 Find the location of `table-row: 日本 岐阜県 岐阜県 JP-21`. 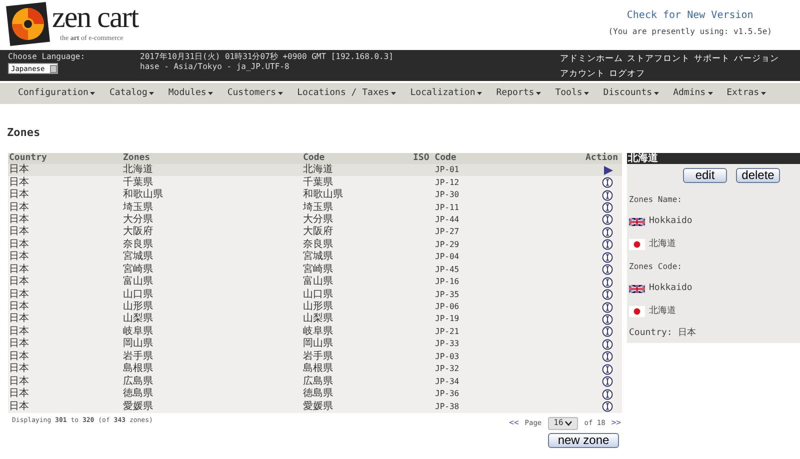

table-row: 日本 岐阜県 岐阜県 JP-21 is located at coordinates (315, 332).